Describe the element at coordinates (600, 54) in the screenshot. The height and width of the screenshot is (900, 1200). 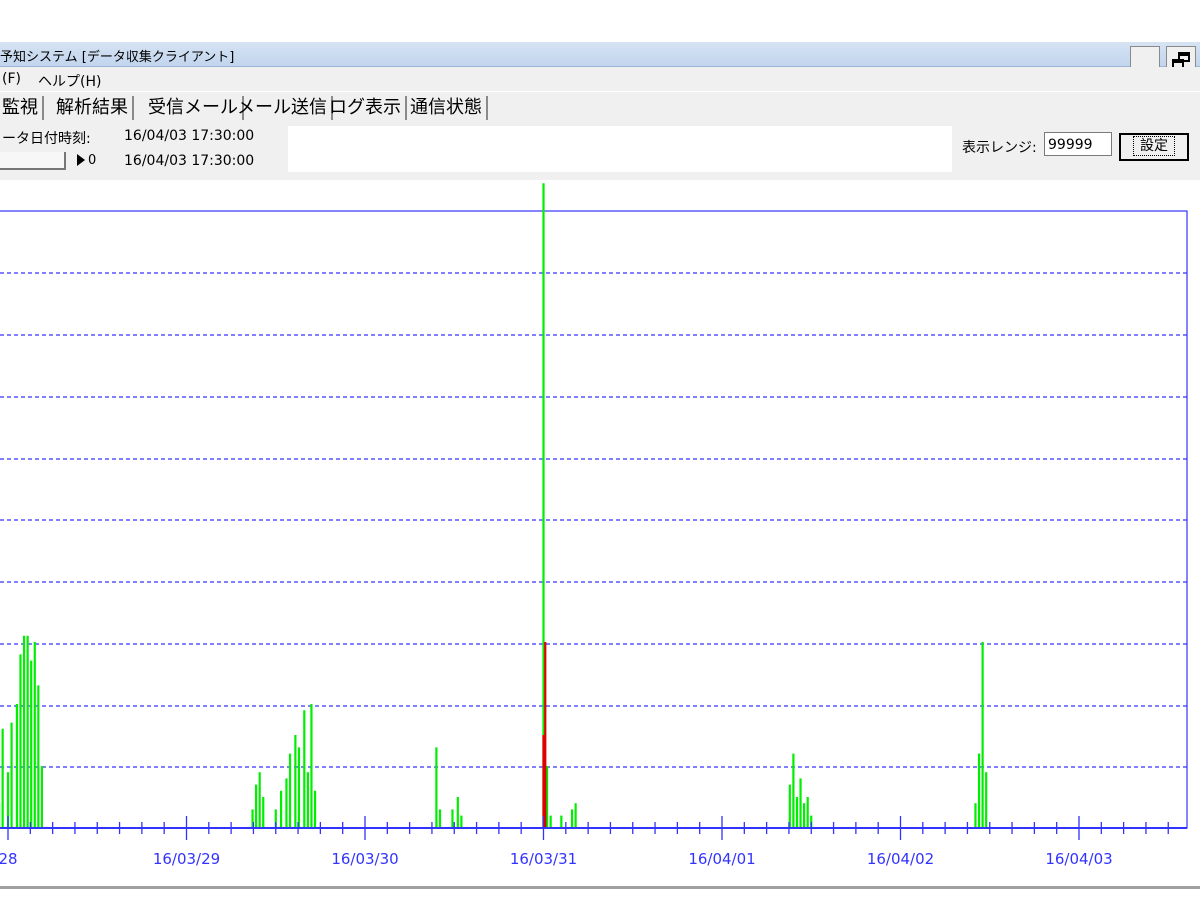
I see `title-bar: 予知システム [データ収集クライアント]` at that location.